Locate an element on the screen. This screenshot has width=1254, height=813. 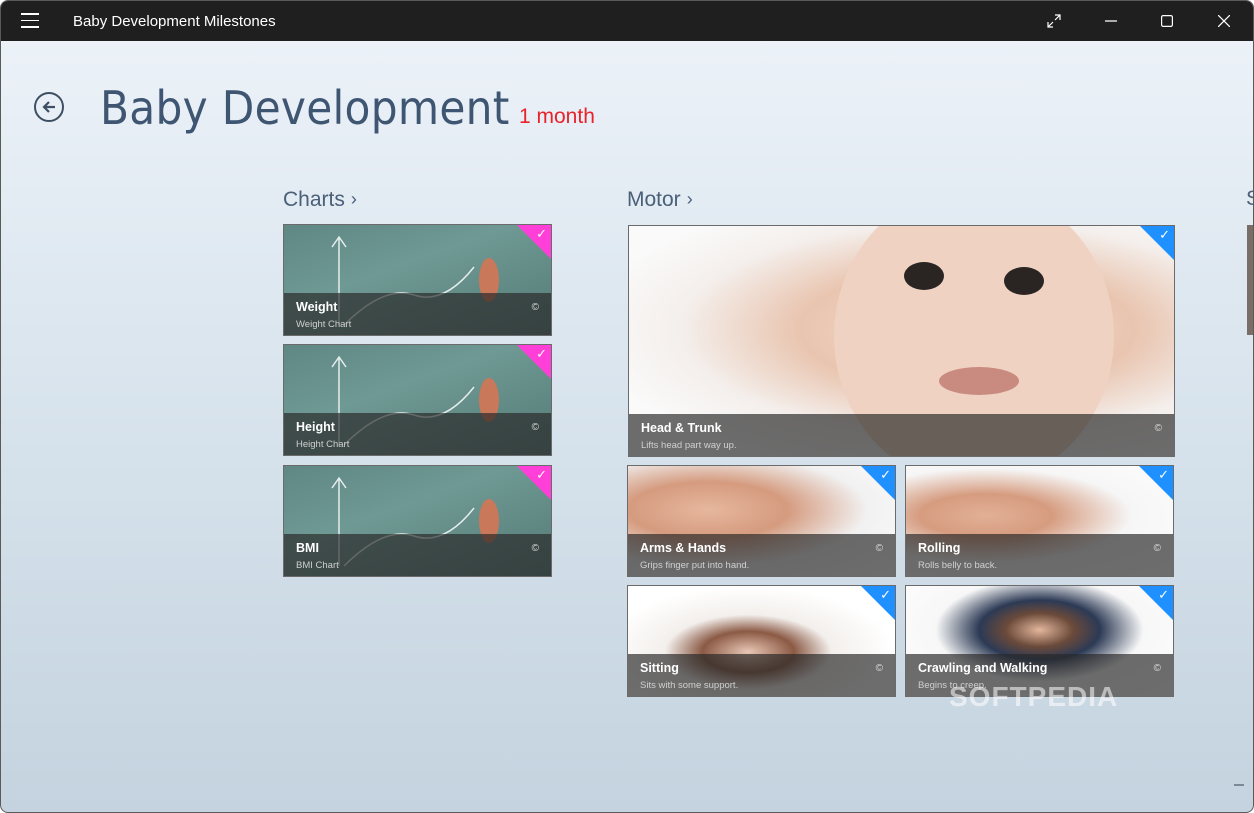
maximize-icon is located at coordinates (1167, 21).